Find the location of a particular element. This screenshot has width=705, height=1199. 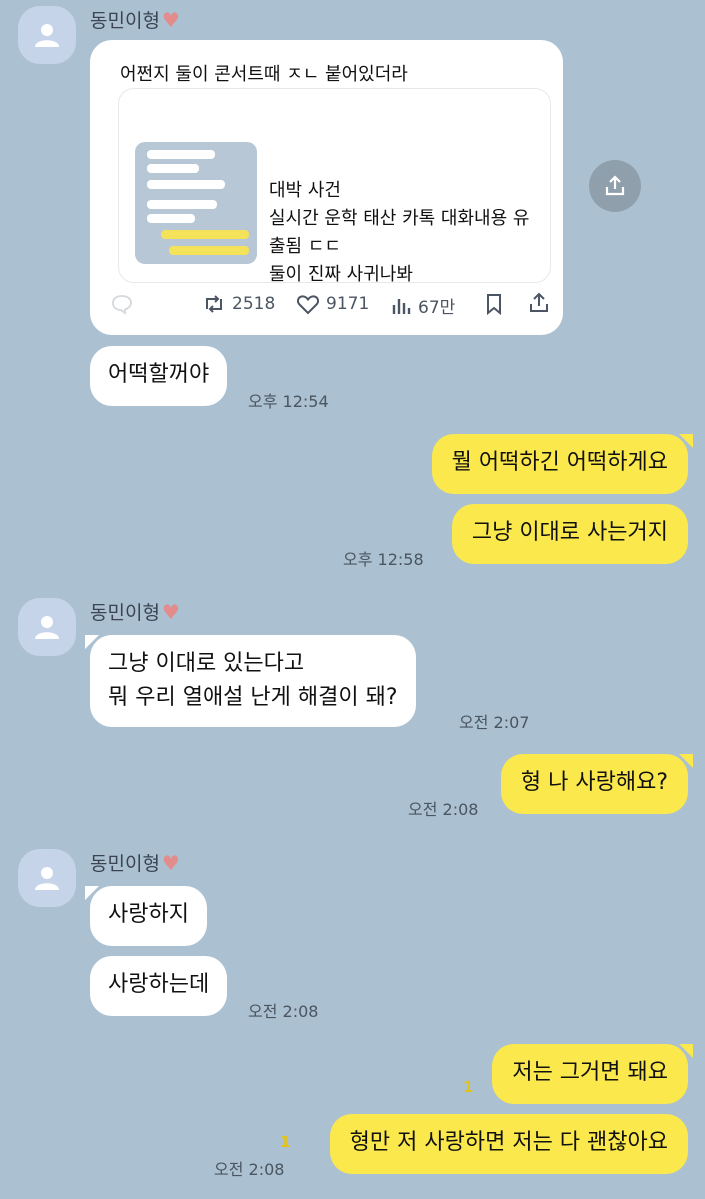

received-message: 그냥 이대로 있는다고 뭐 우리 열애설 난게 해결이 돼? is located at coordinates (253, 681).